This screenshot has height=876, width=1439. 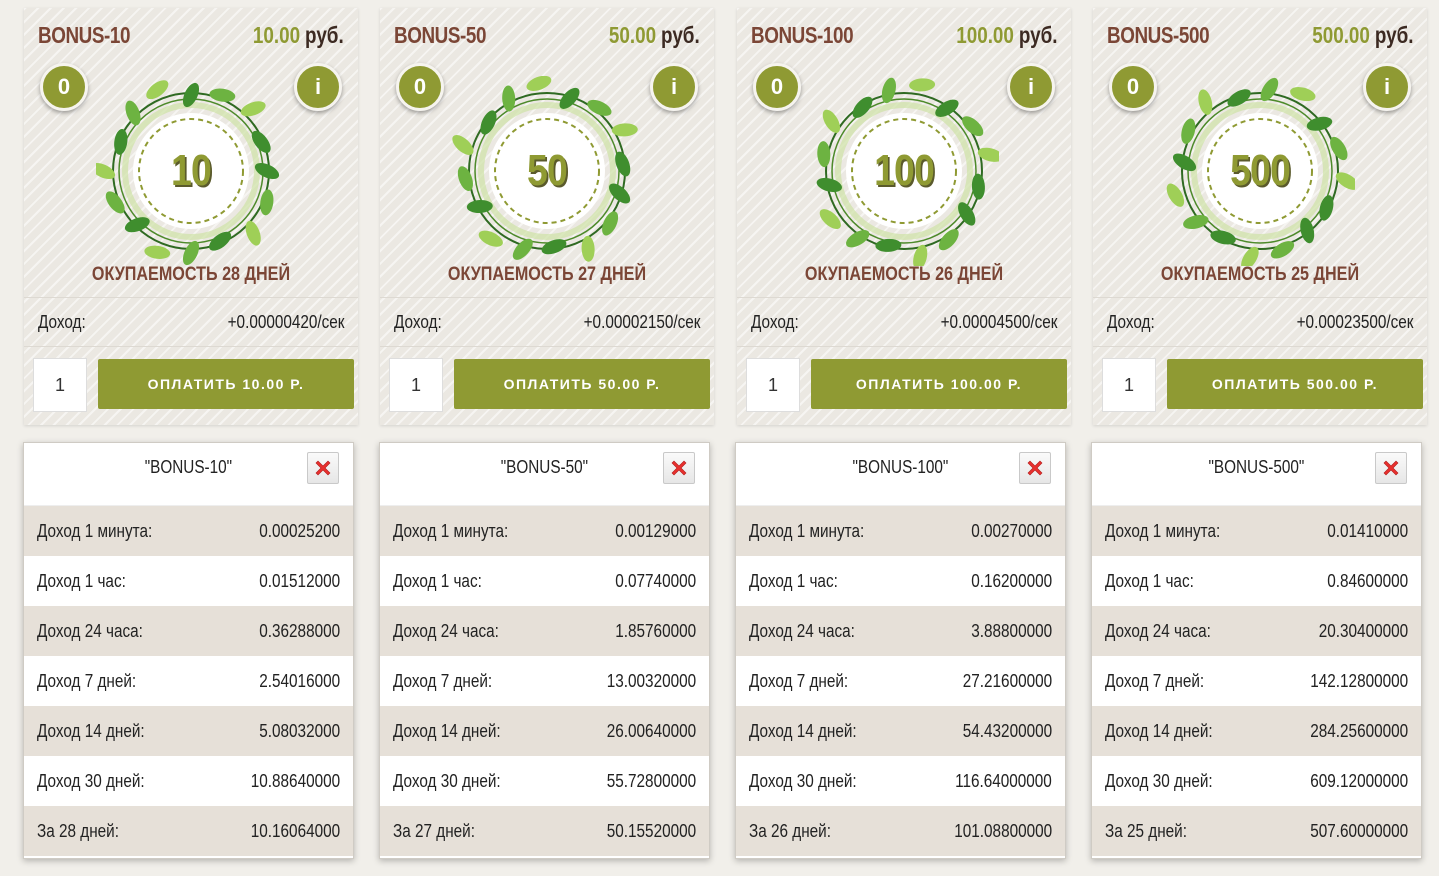 What do you see at coordinates (900, 631) in the screenshot?
I see `income-table-row: Доход 24 часа: 3.88800000` at bounding box center [900, 631].